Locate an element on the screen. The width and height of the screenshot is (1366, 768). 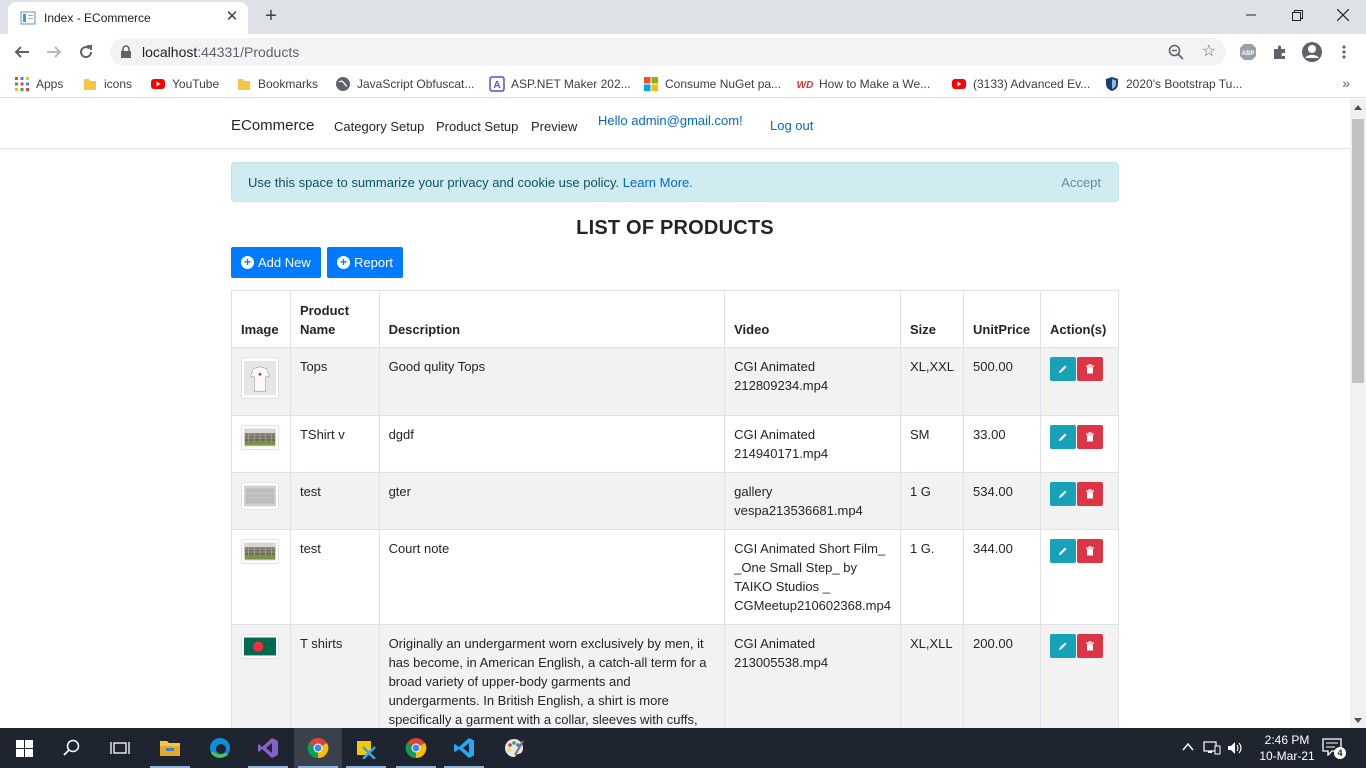
accept-cookie-button: Accept is located at coordinates (1081, 182).